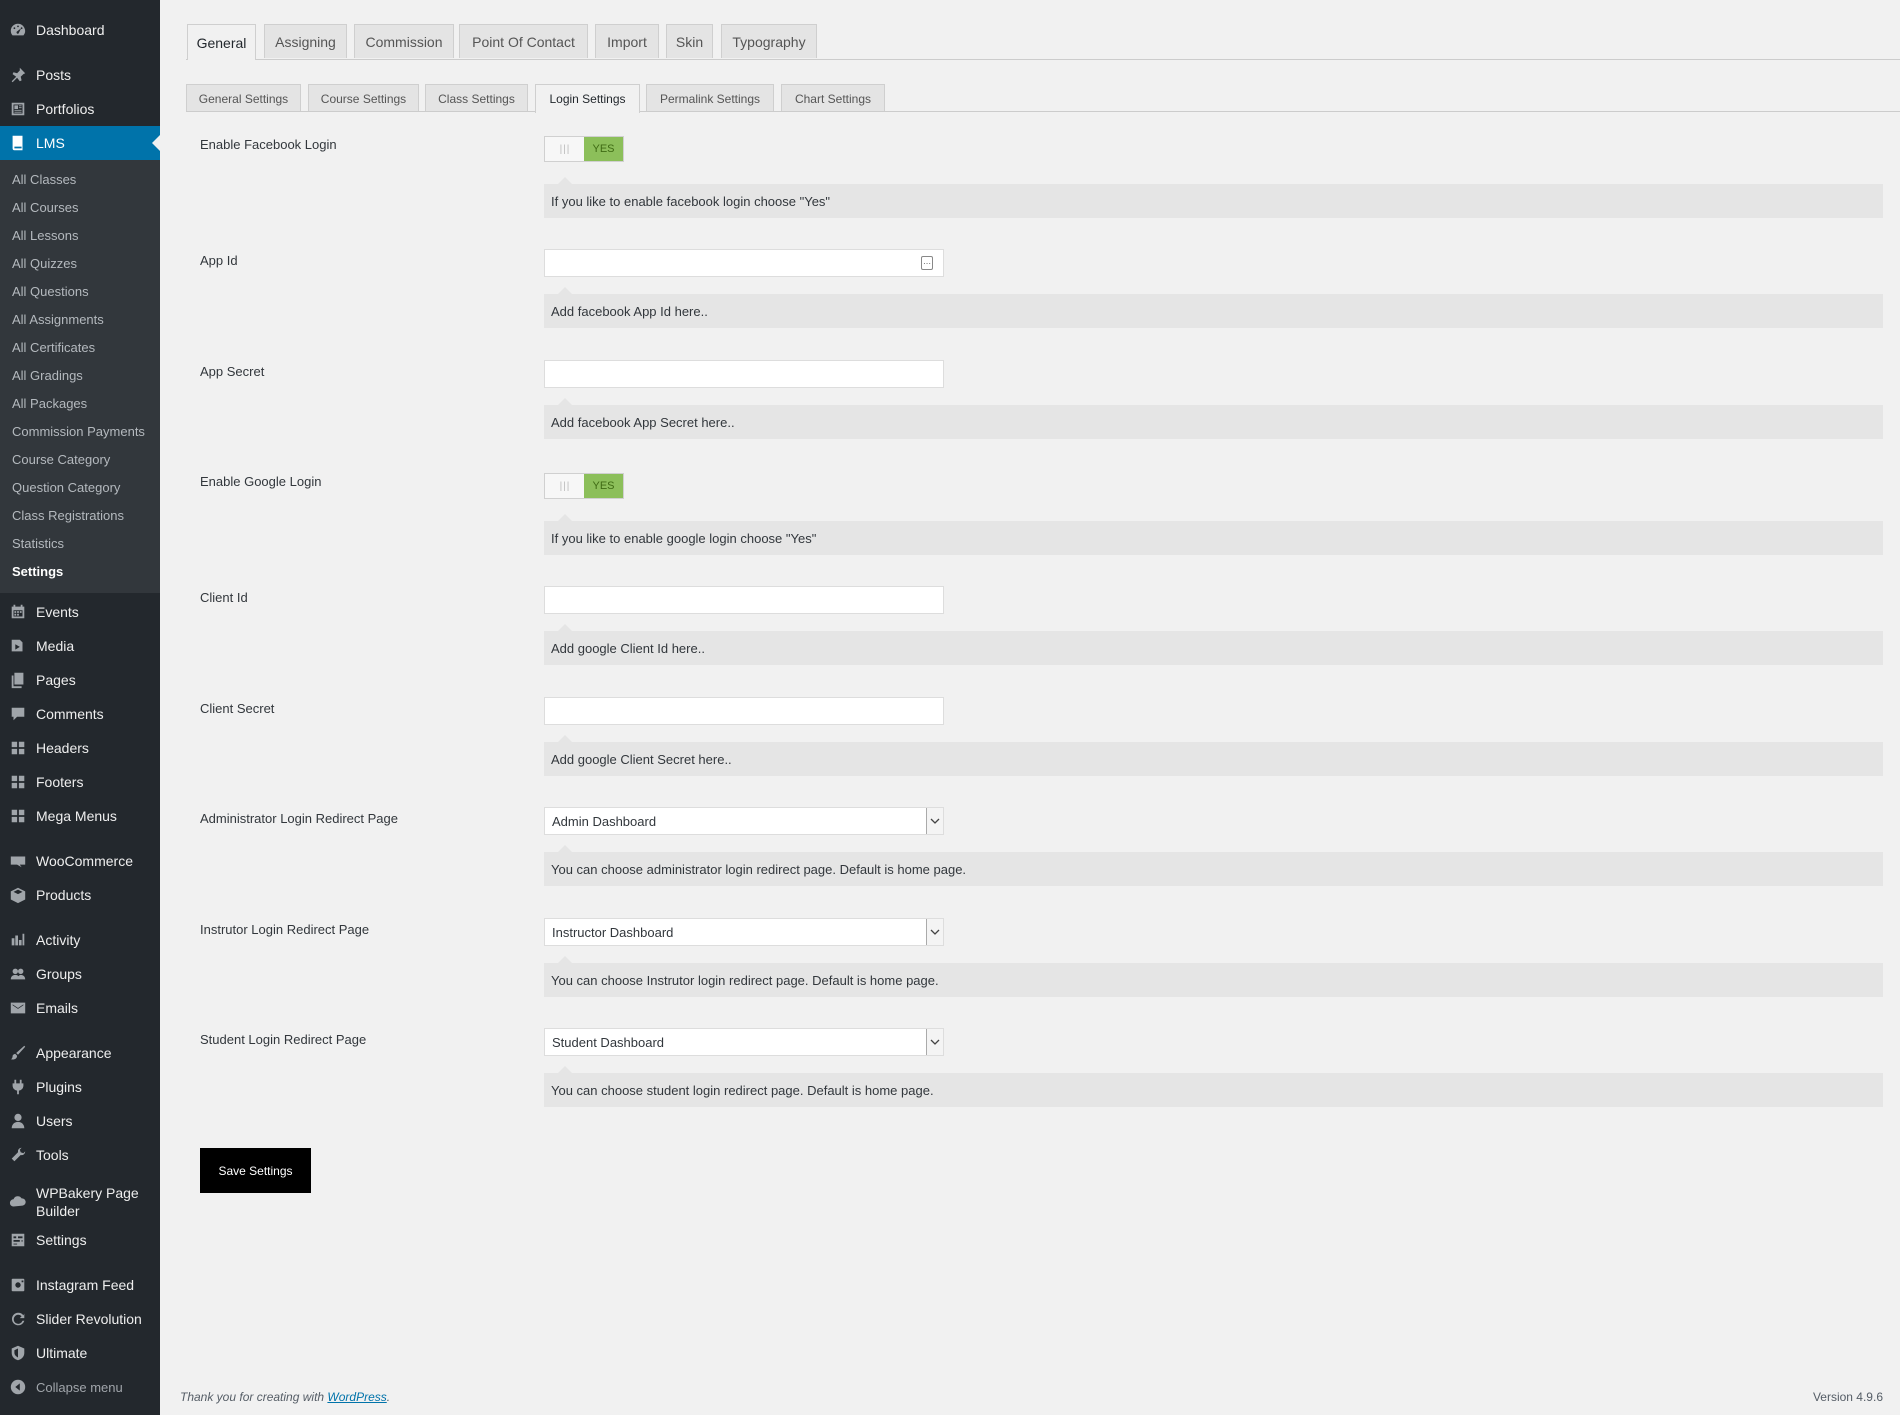 The image size is (1900, 1415). I want to click on plug-icon, so click(18, 1087).